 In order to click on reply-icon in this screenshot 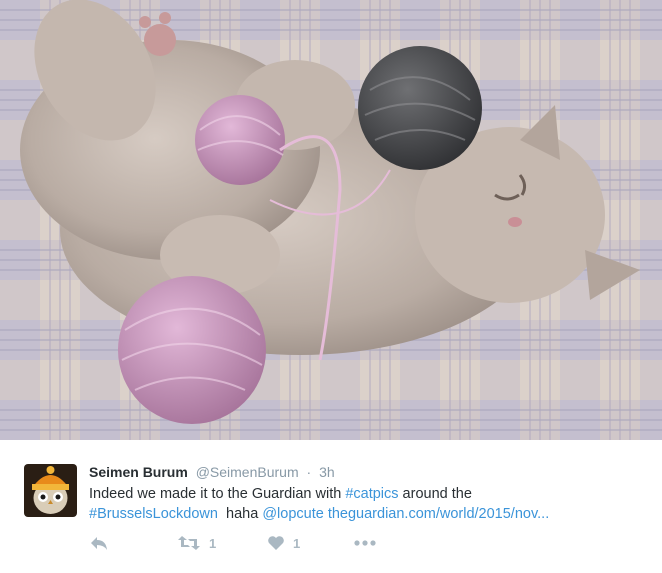, I will do `click(99, 543)`.